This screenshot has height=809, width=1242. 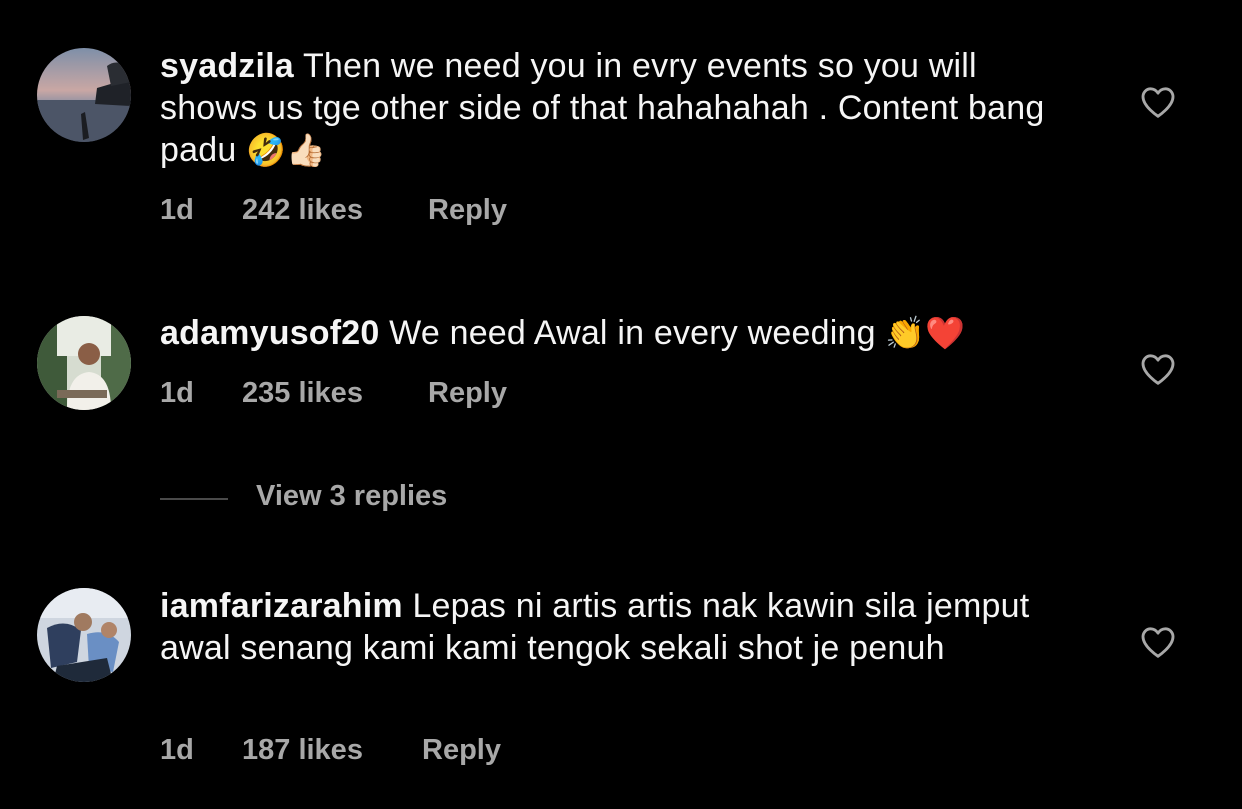 What do you see at coordinates (286, 150) in the screenshot?
I see `comment-emoji: 🤣👍🏻` at bounding box center [286, 150].